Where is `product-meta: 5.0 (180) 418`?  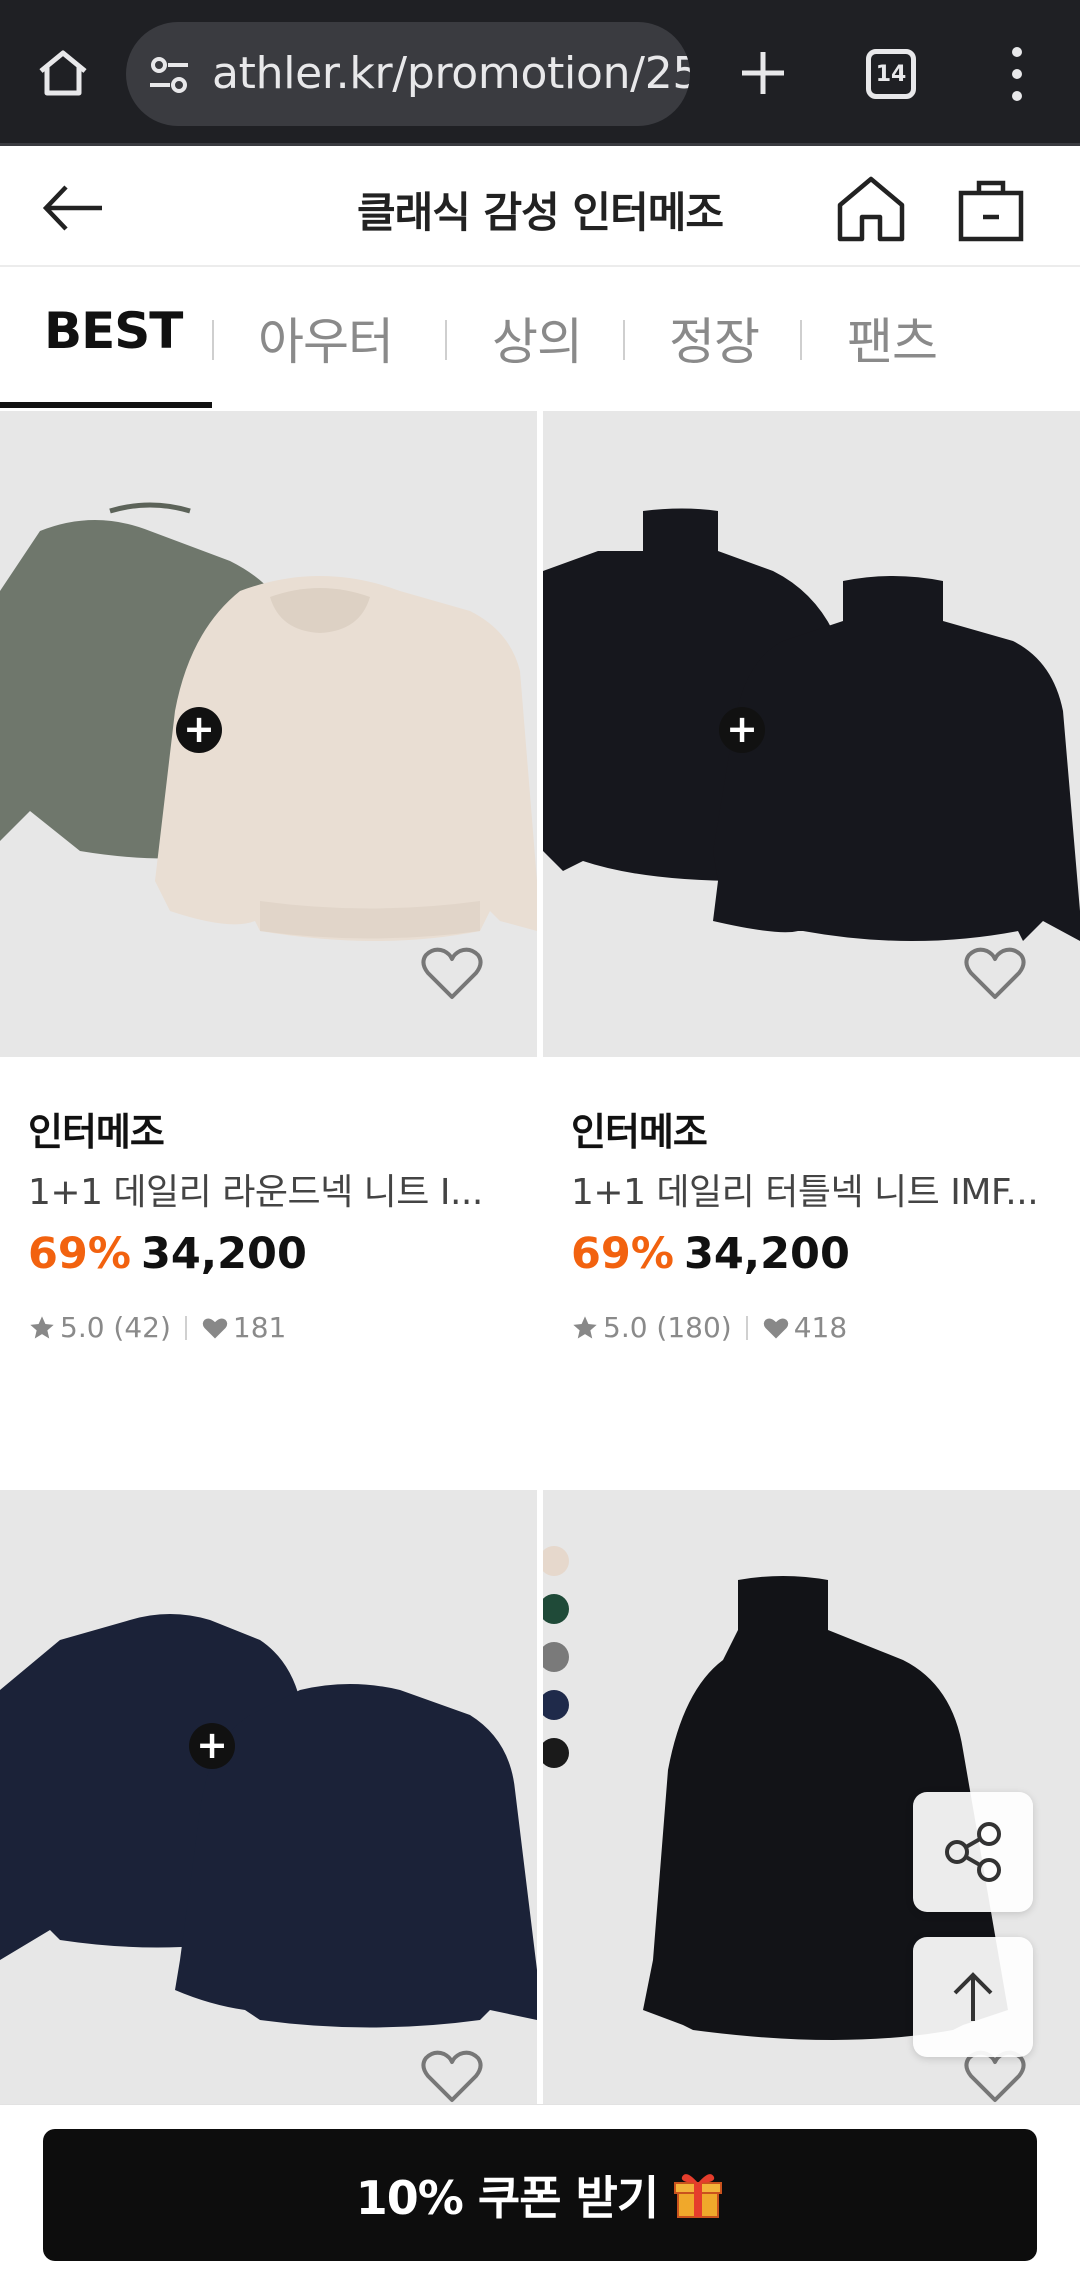
product-meta: 5.0 (180) 418 is located at coordinates (709, 1327).